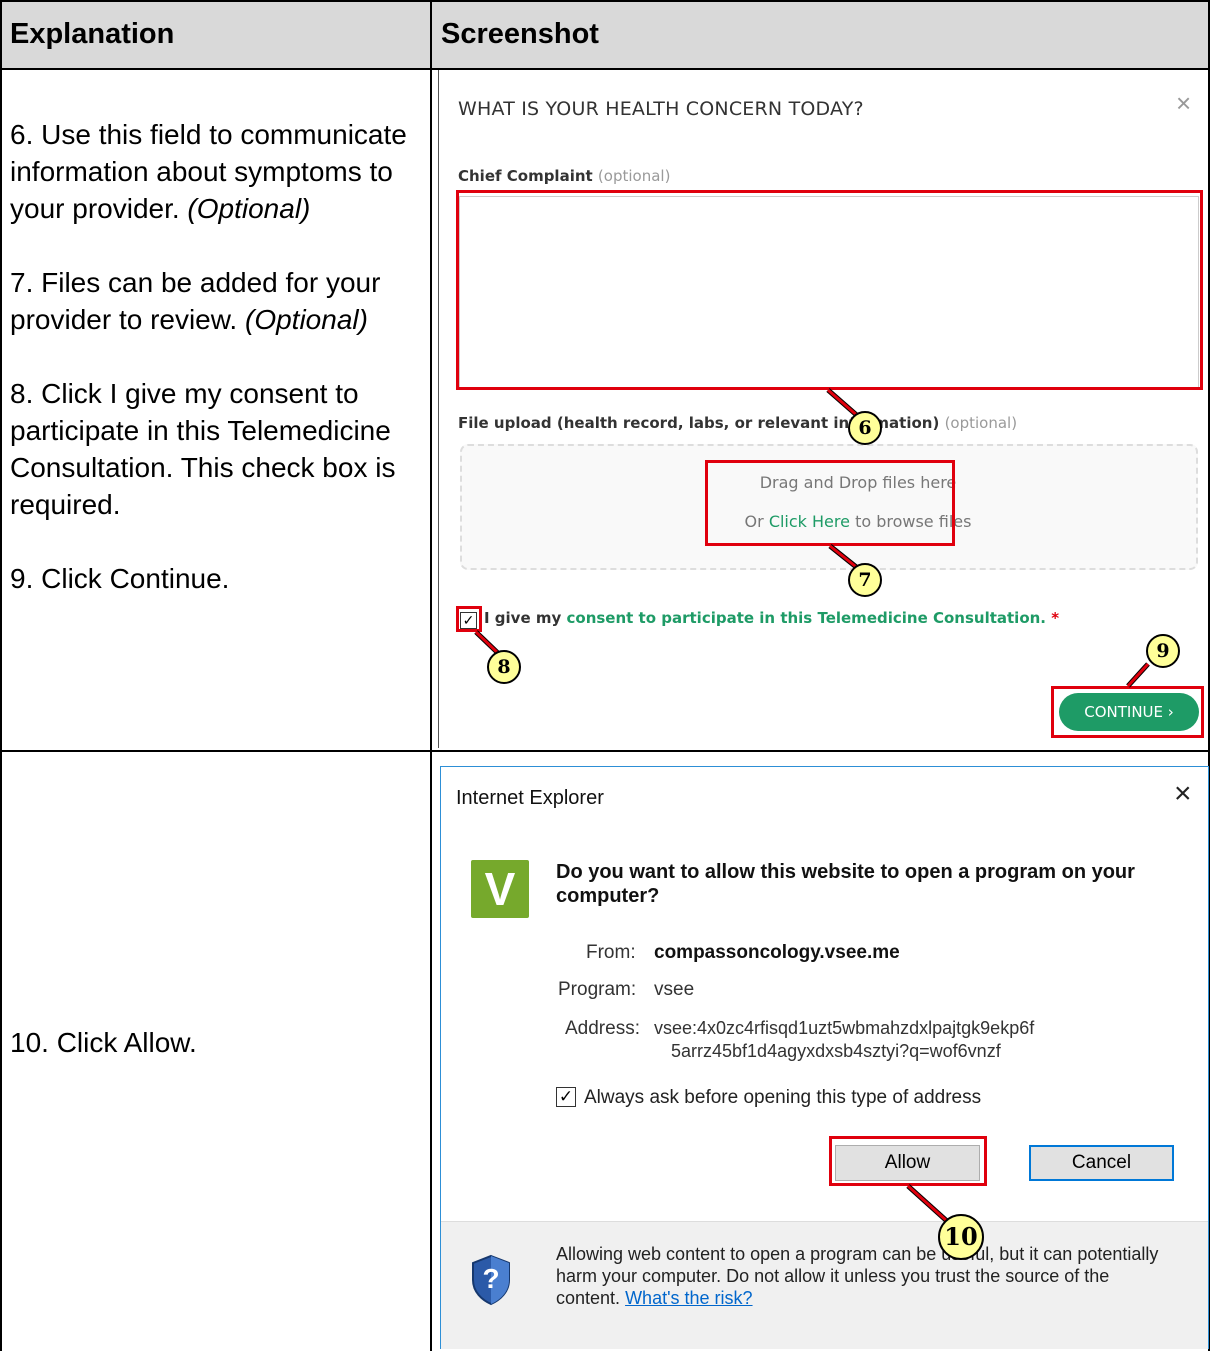  I want to click on highlight-continue-button, so click(1127, 712).